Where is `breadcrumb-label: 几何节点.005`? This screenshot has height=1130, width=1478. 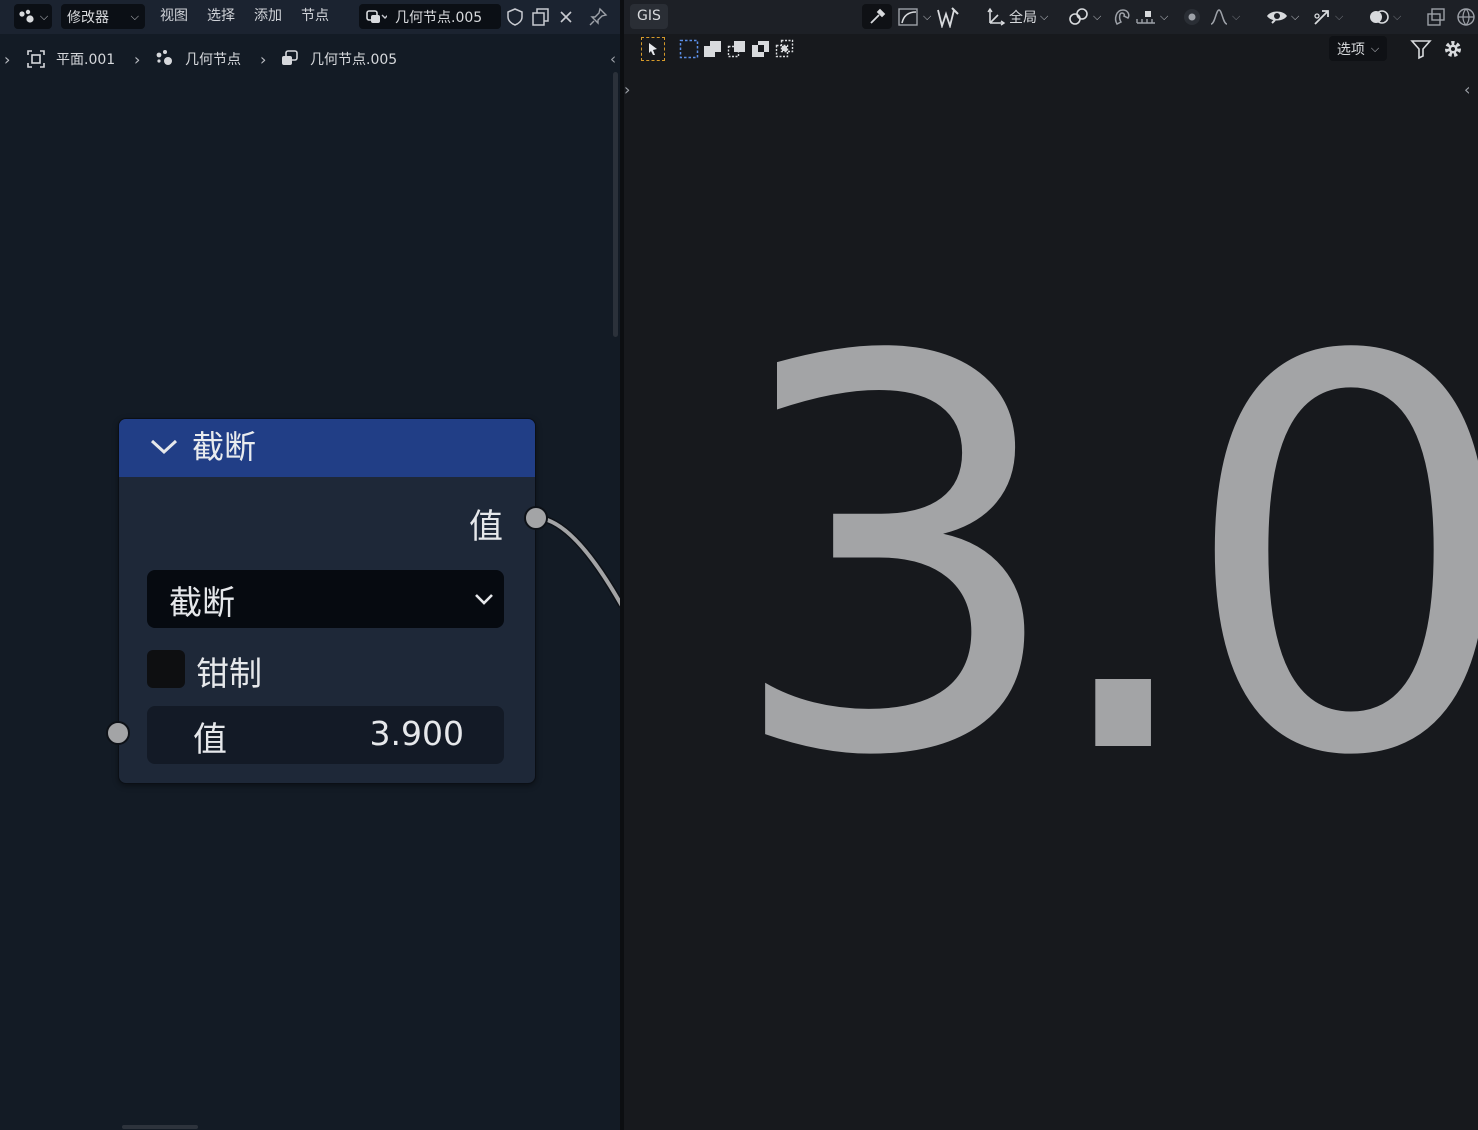
breadcrumb-label: 几何节点.005 is located at coordinates (354, 60).